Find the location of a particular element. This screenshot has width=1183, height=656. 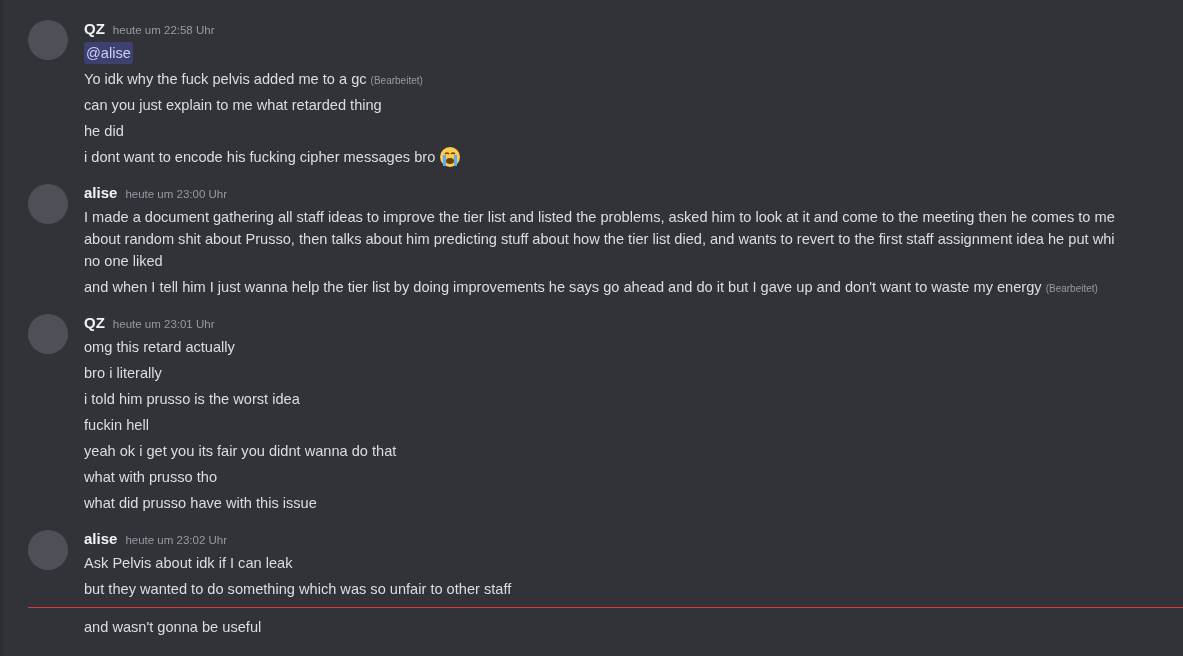

message-text: omg this retard actually is located at coordinates (159, 347).